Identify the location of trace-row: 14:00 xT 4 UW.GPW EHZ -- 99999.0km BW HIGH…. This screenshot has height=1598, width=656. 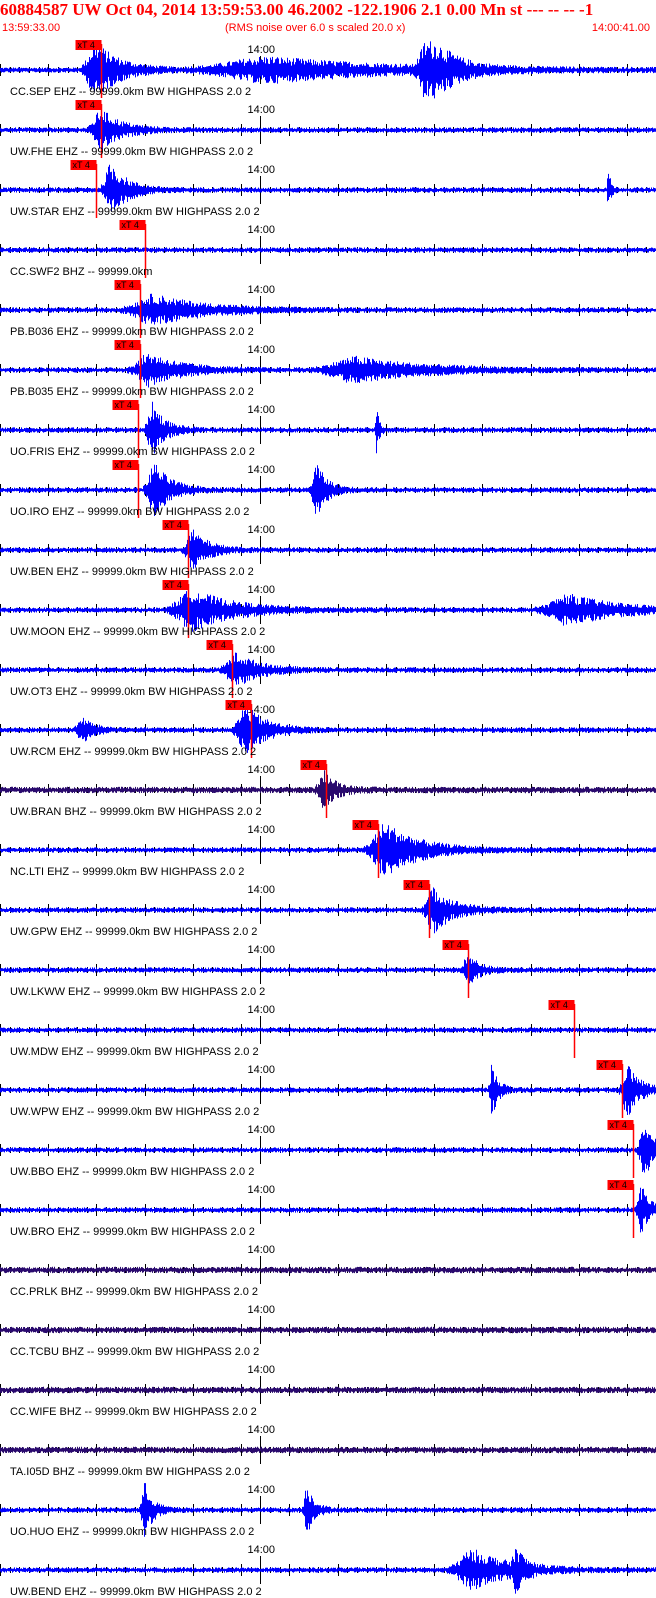
(328, 909).